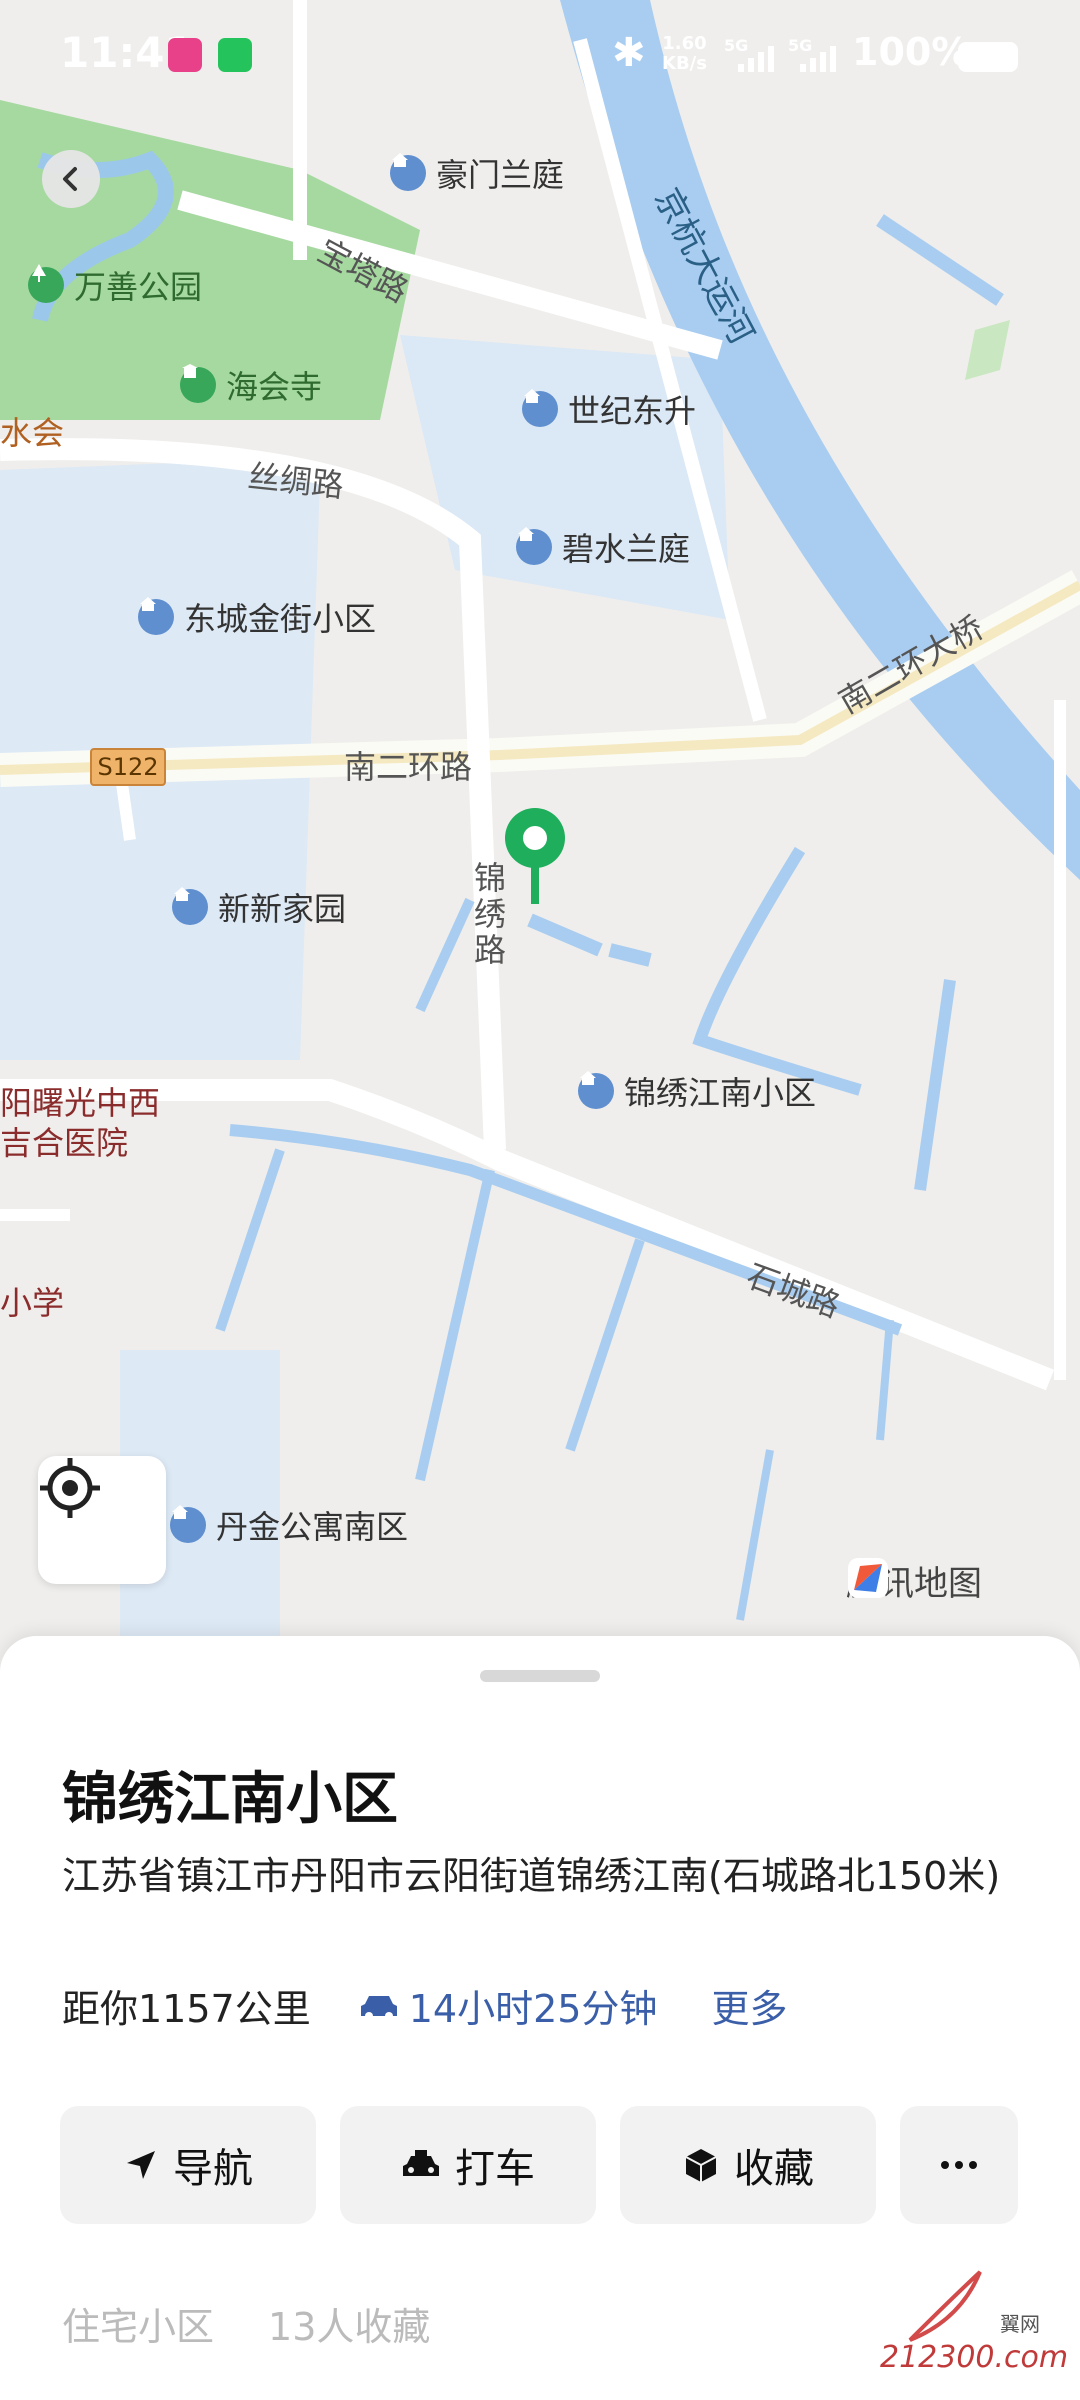  What do you see at coordinates (257, 617) in the screenshot?
I see `poi-dongcheng: 东城金街小区` at bounding box center [257, 617].